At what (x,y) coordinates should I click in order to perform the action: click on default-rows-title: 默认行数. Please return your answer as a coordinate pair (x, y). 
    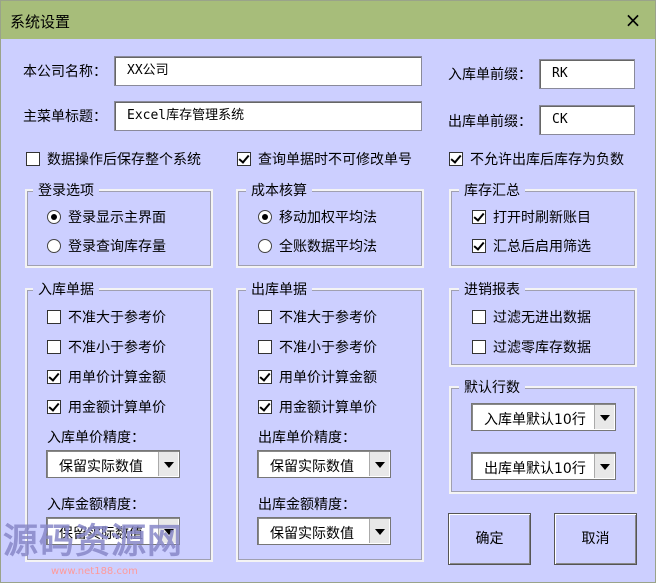
    Looking at the image, I should click on (492, 387).